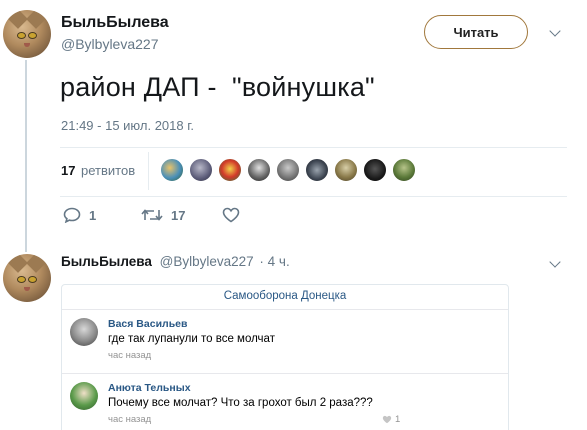 The image size is (587, 430). What do you see at coordinates (285, 296) in the screenshot?
I see `group-title: Самооборона Донецка` at bounding box center [285, 296].